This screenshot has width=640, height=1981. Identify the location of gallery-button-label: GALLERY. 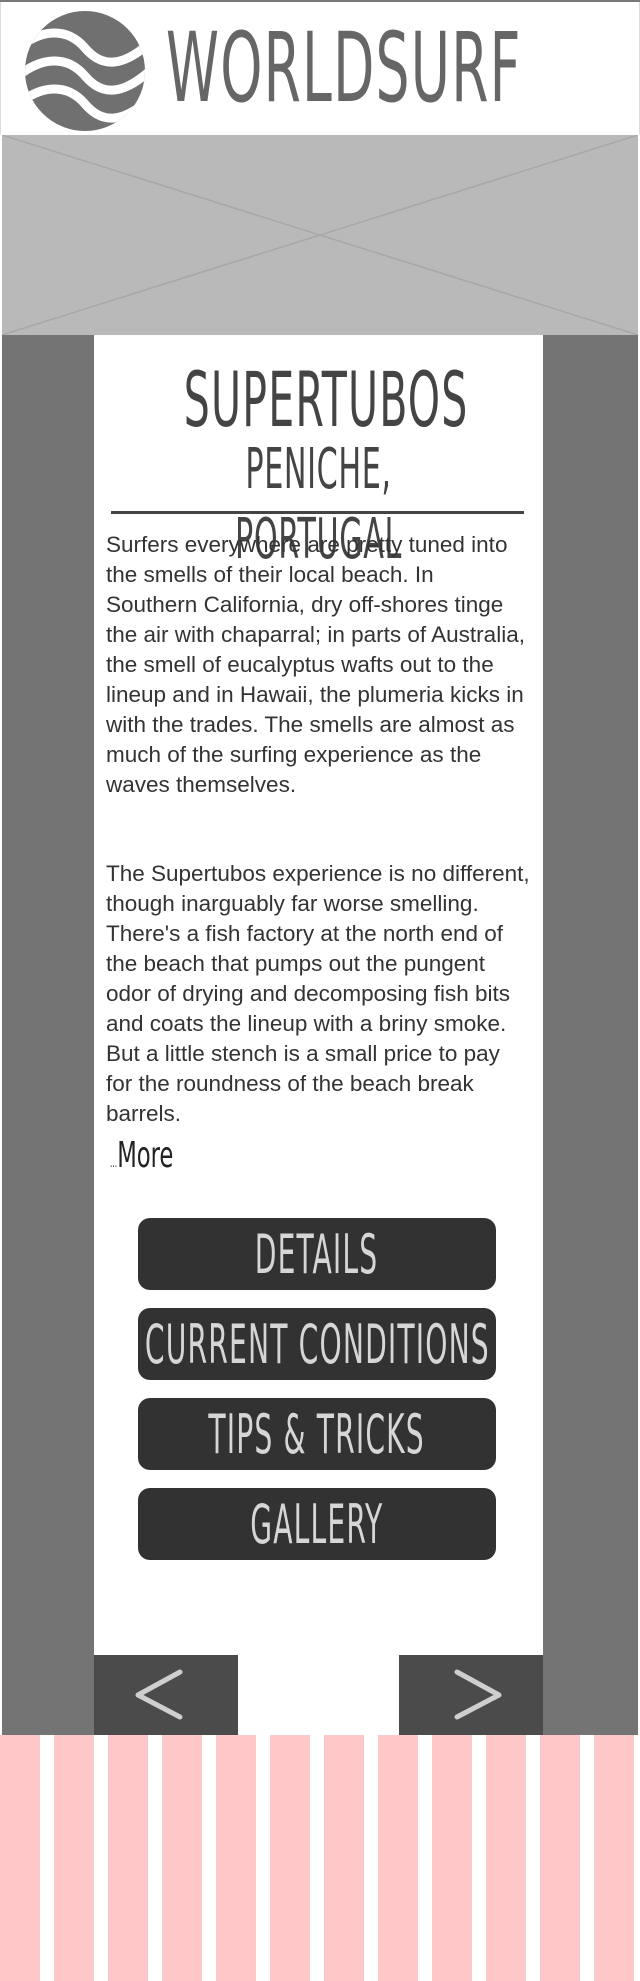
(317, 1524).